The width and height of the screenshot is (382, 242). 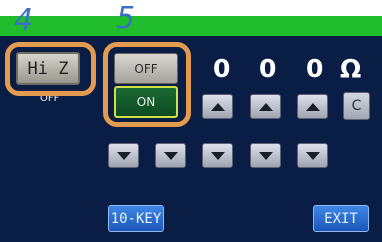 What do you see at coordinates (351, 68) in the screenshot?
I see `unit-ohm: Ω` at bounding box center [351, 68].